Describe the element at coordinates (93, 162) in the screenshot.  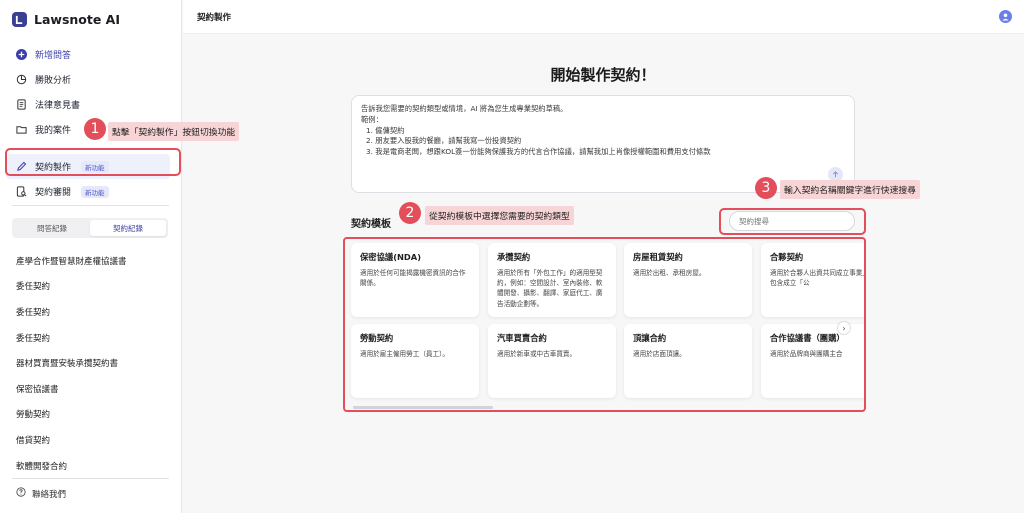
I see `highlight-box-contract-drafting` at that location.